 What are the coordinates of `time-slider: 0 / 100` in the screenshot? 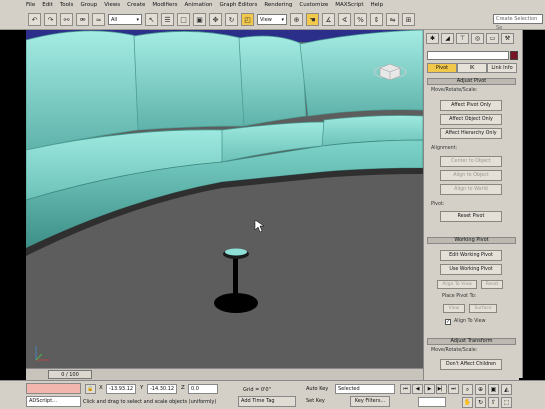 It's located at (224, 374).